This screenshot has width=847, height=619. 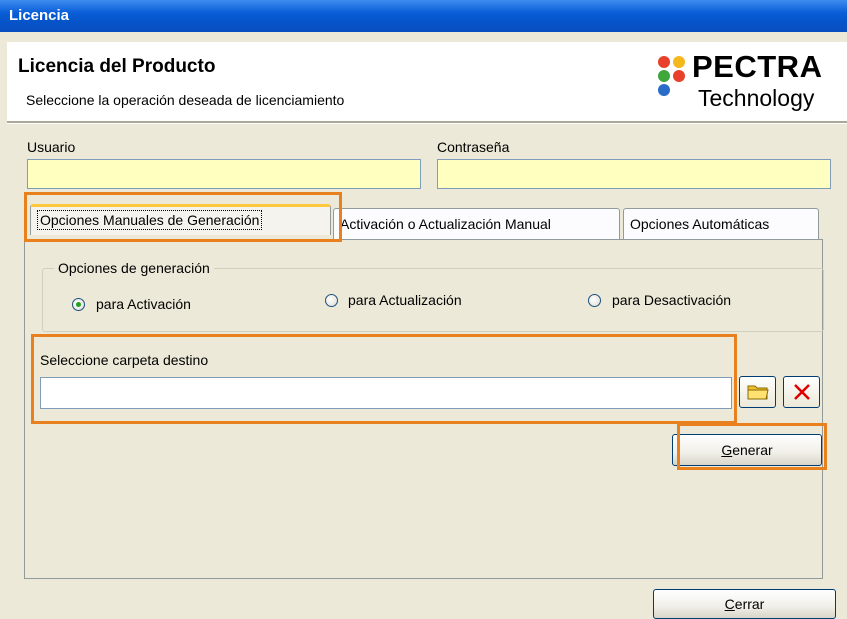 What do you see at coordinates (384, 379) in the screenshot?
I see `destination-highlight` at bounding box center [384, 379].